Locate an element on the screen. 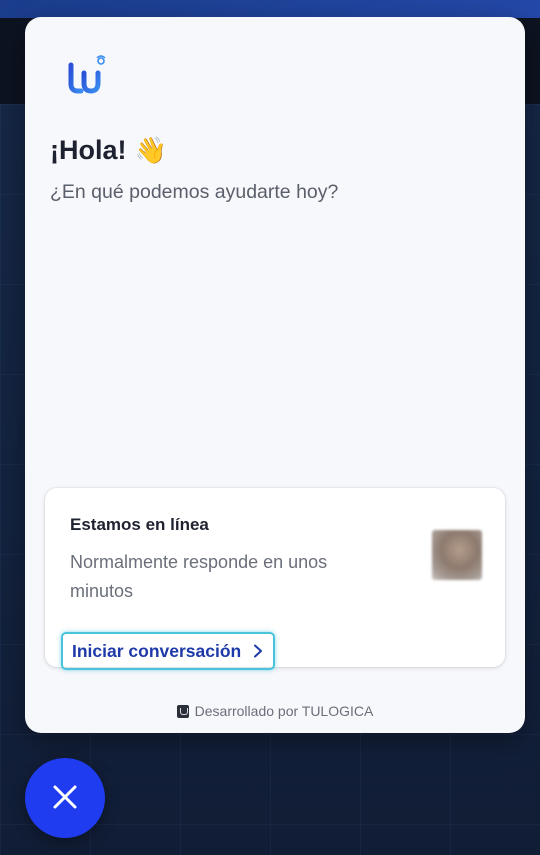 This screenshot has height=855, width=540. start-conversation-label: Iniciar conversación is located at coordinates (157, 650).